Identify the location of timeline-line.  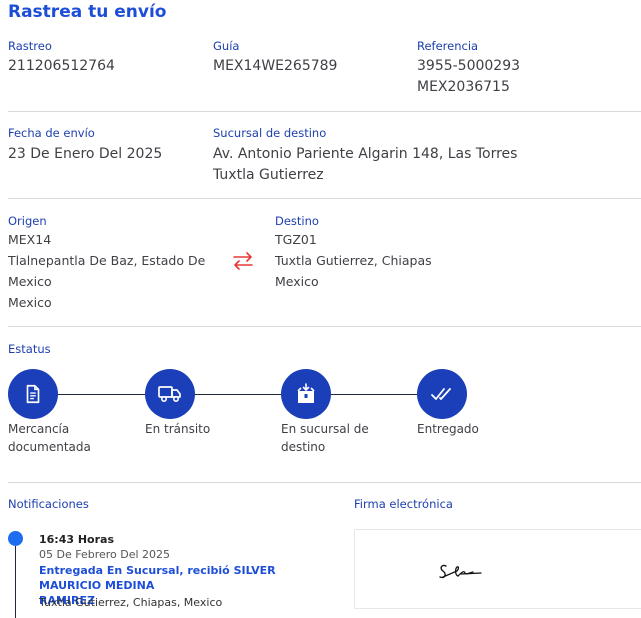
(15, 582).